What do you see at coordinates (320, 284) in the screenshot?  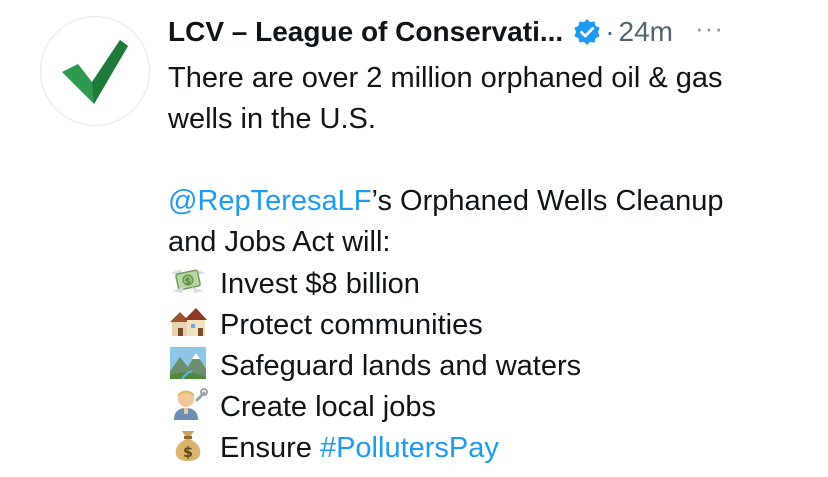 I see `bullet-text: Invest $8 billion` at bounding box center [320, 284].